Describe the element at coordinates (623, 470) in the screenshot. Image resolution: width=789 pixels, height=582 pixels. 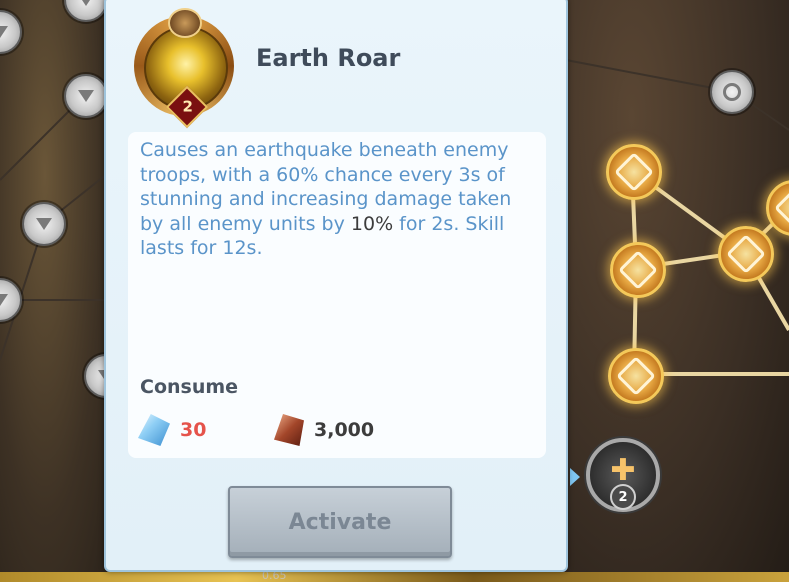
I see `plus-icon: ✚` at that location.